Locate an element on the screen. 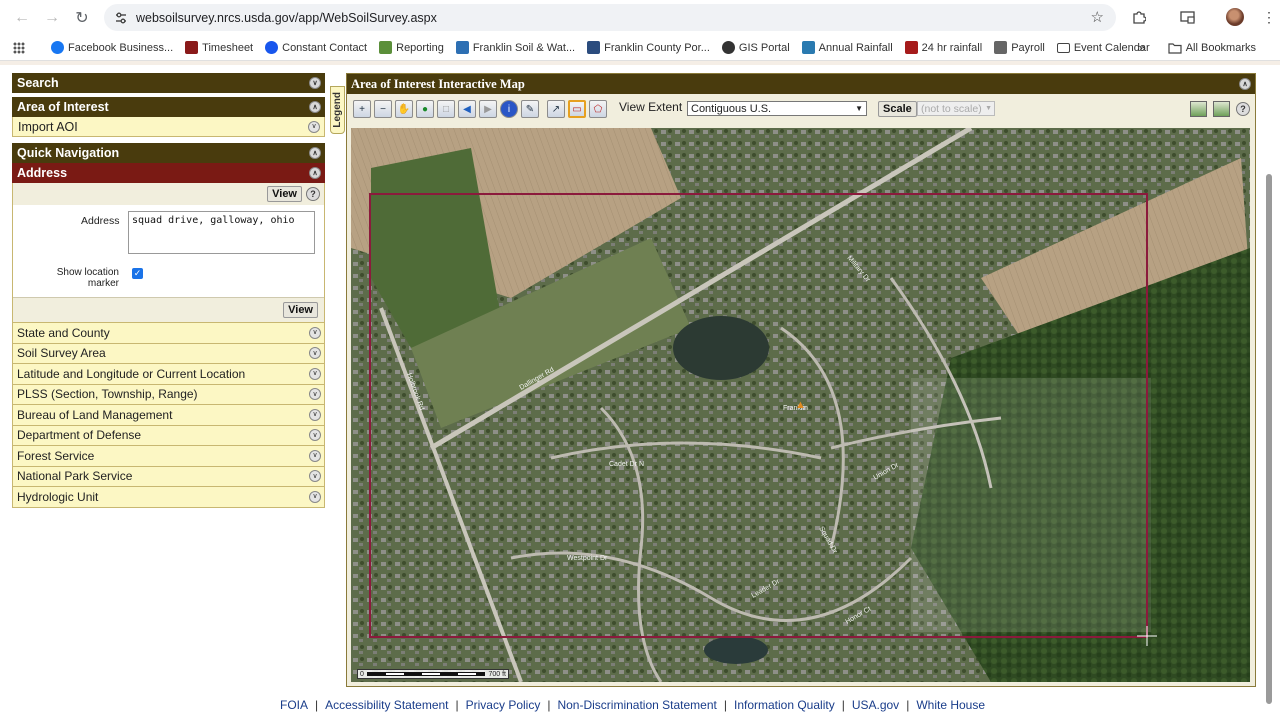  layers-icon is located at coordinates (1198, 109).